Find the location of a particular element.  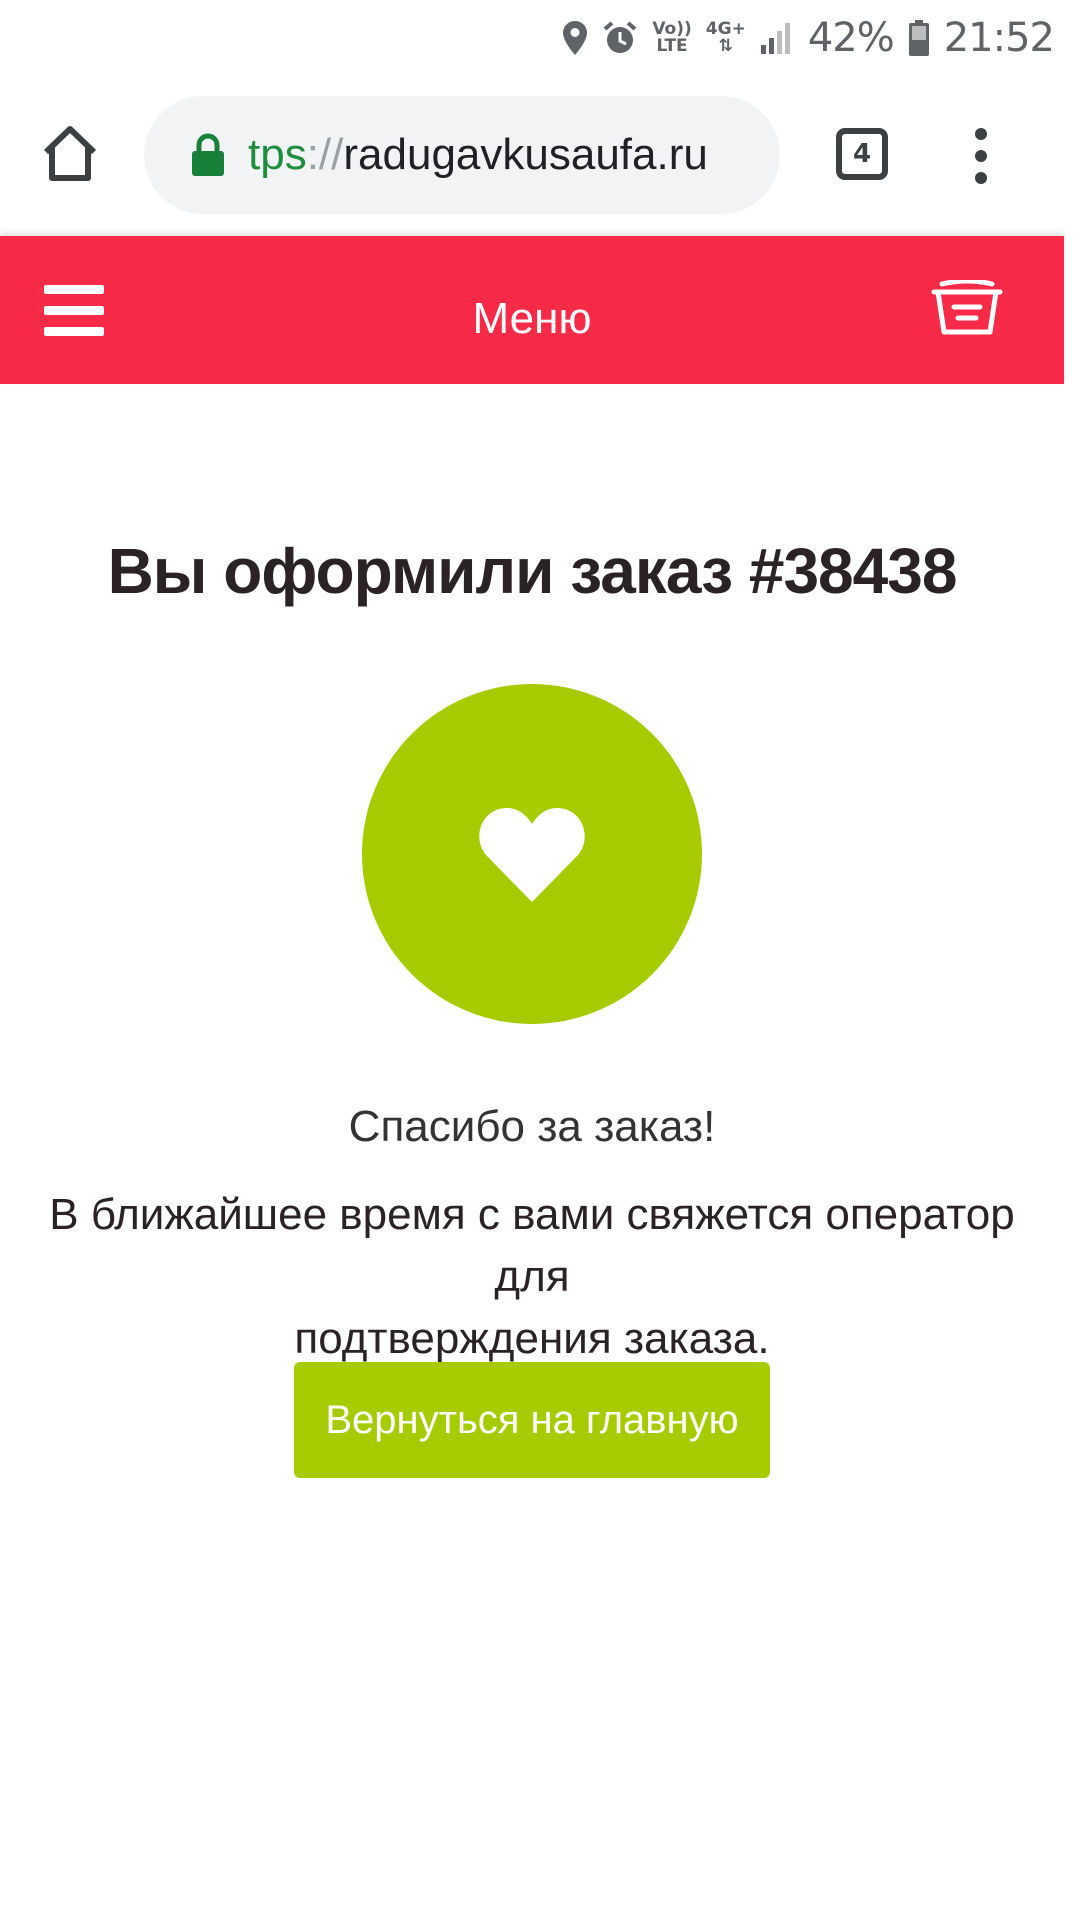

menu-title: Меню is located at coordinates (532, 310).